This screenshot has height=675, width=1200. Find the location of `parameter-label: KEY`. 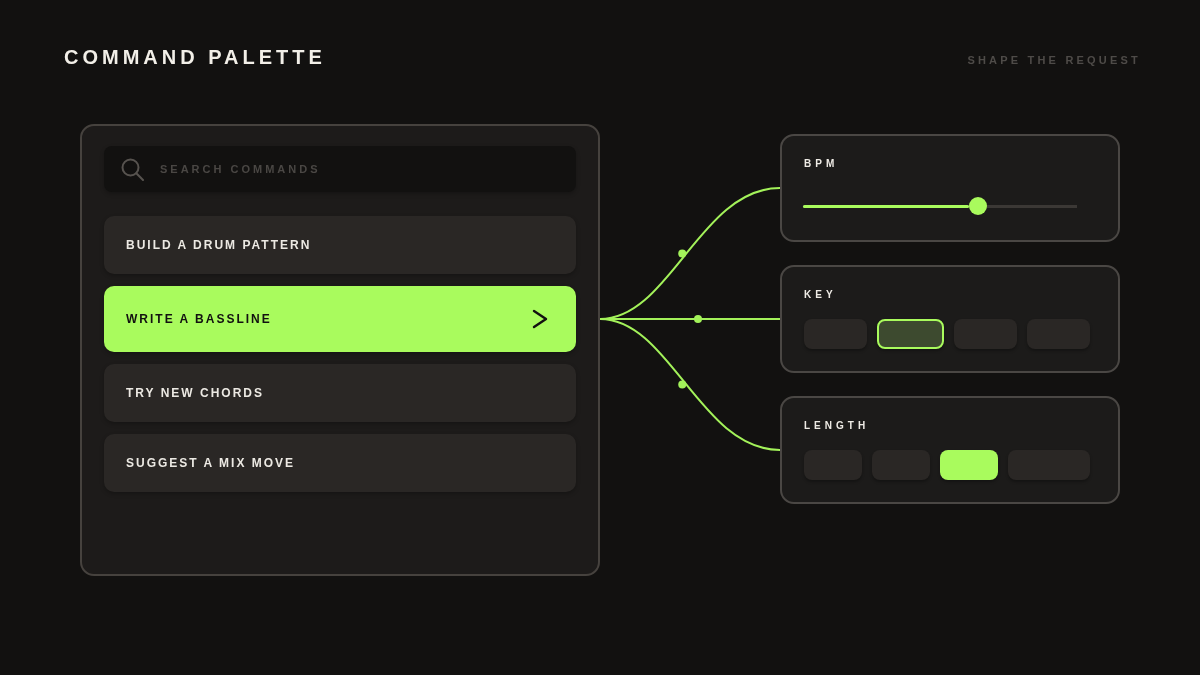

parameter-label: KEY is located at coordinates (820, 295).